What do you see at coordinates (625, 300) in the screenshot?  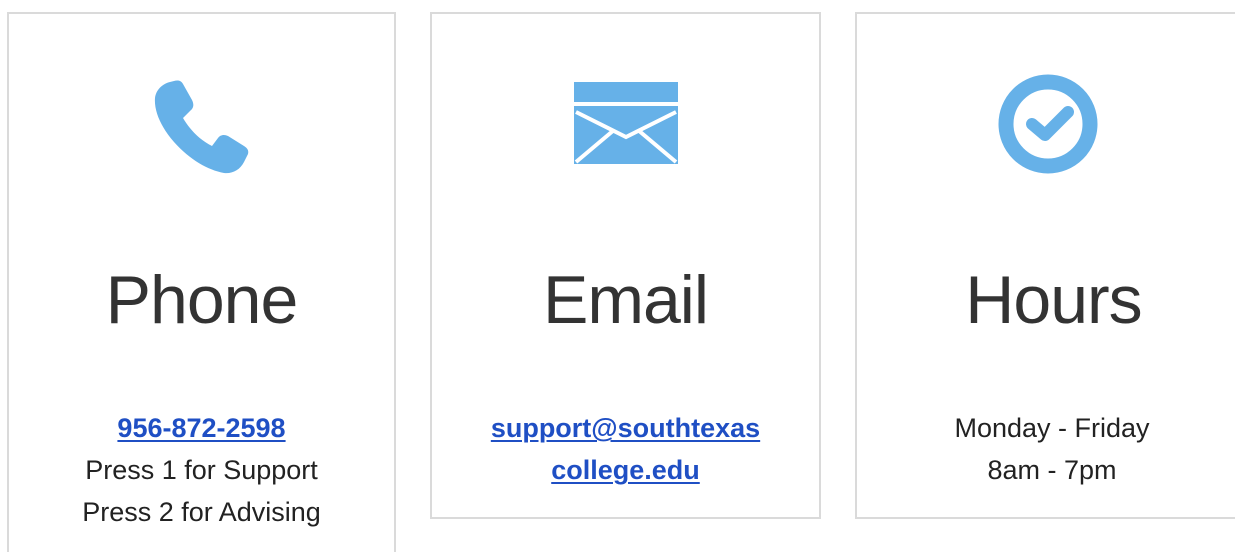 I see `email-title: Email` at bounding box center [625, 300].